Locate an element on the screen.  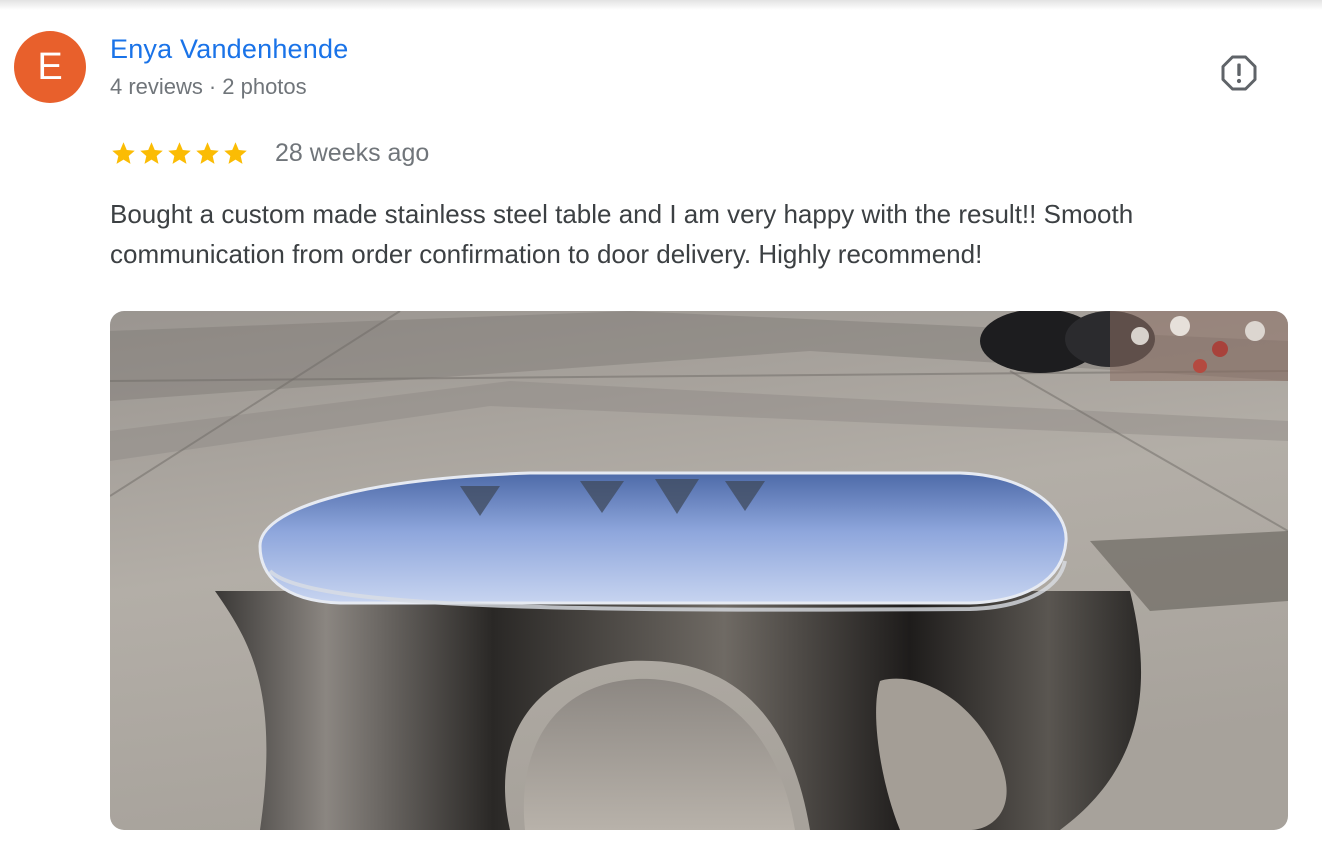
avatar: E is located at coordinates (50, 67).